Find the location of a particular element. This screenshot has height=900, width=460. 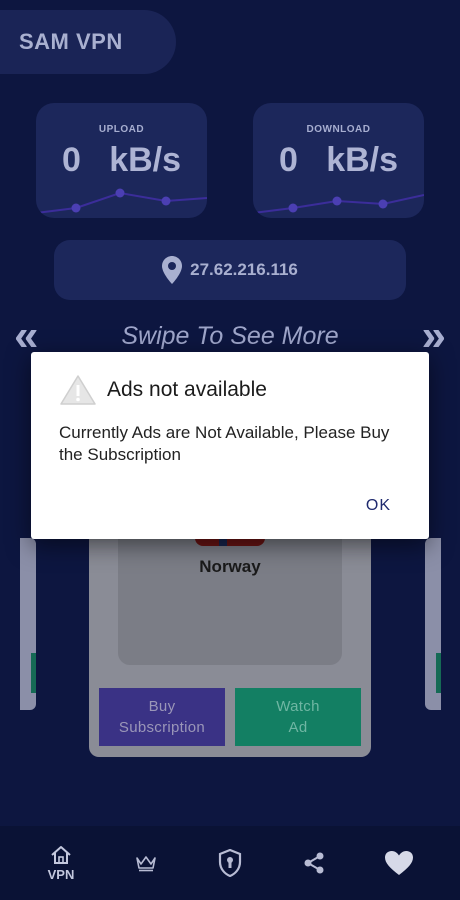

dialog-header: Ads not available is located at coordinates (163, 390).